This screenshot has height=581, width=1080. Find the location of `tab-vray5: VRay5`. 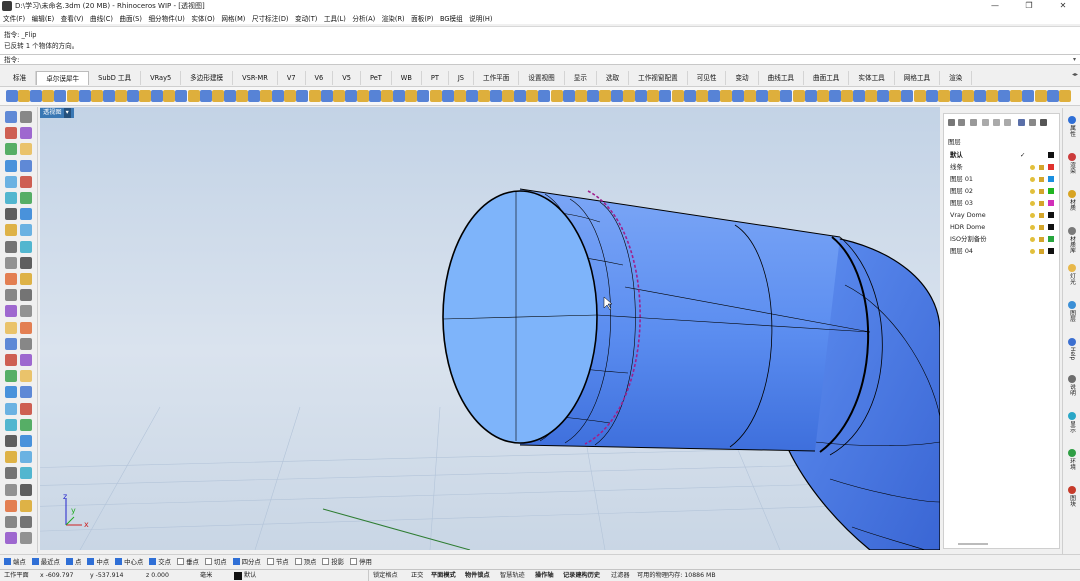

tab-vray5: VRay5 is located at coordinates (161, 78).